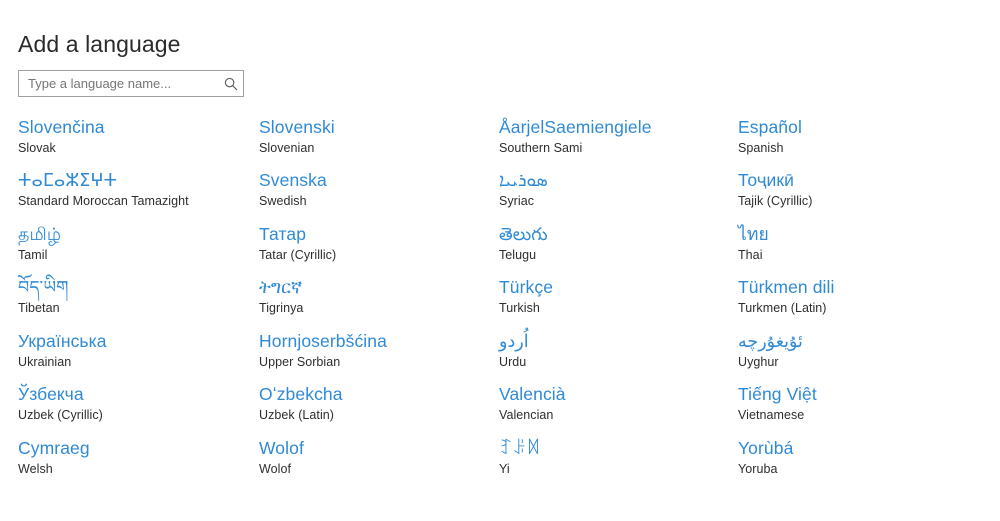  What do you see at coordinates (782, 308) in the screenshot?
I see `language-english-name: Turkmen (Latin)` at bounding box center [782, 308].